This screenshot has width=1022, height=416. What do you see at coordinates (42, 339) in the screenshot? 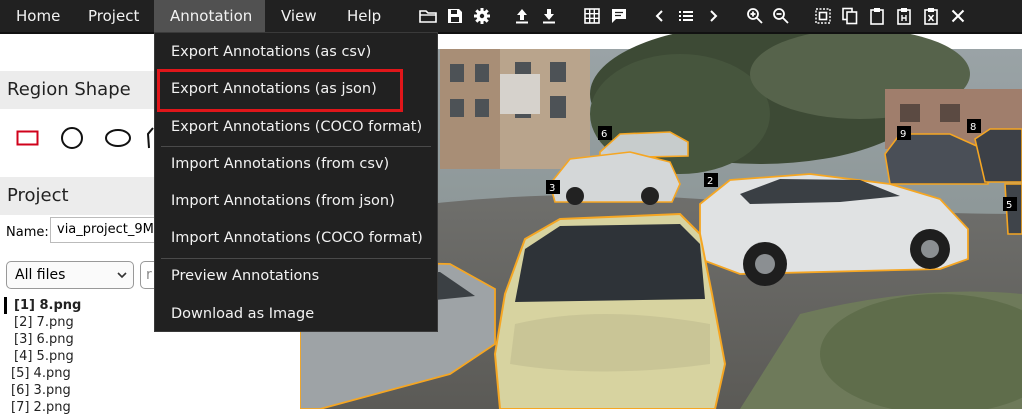
I see `file-list-item: [3] 6.png` at bounding box center [42, 339].